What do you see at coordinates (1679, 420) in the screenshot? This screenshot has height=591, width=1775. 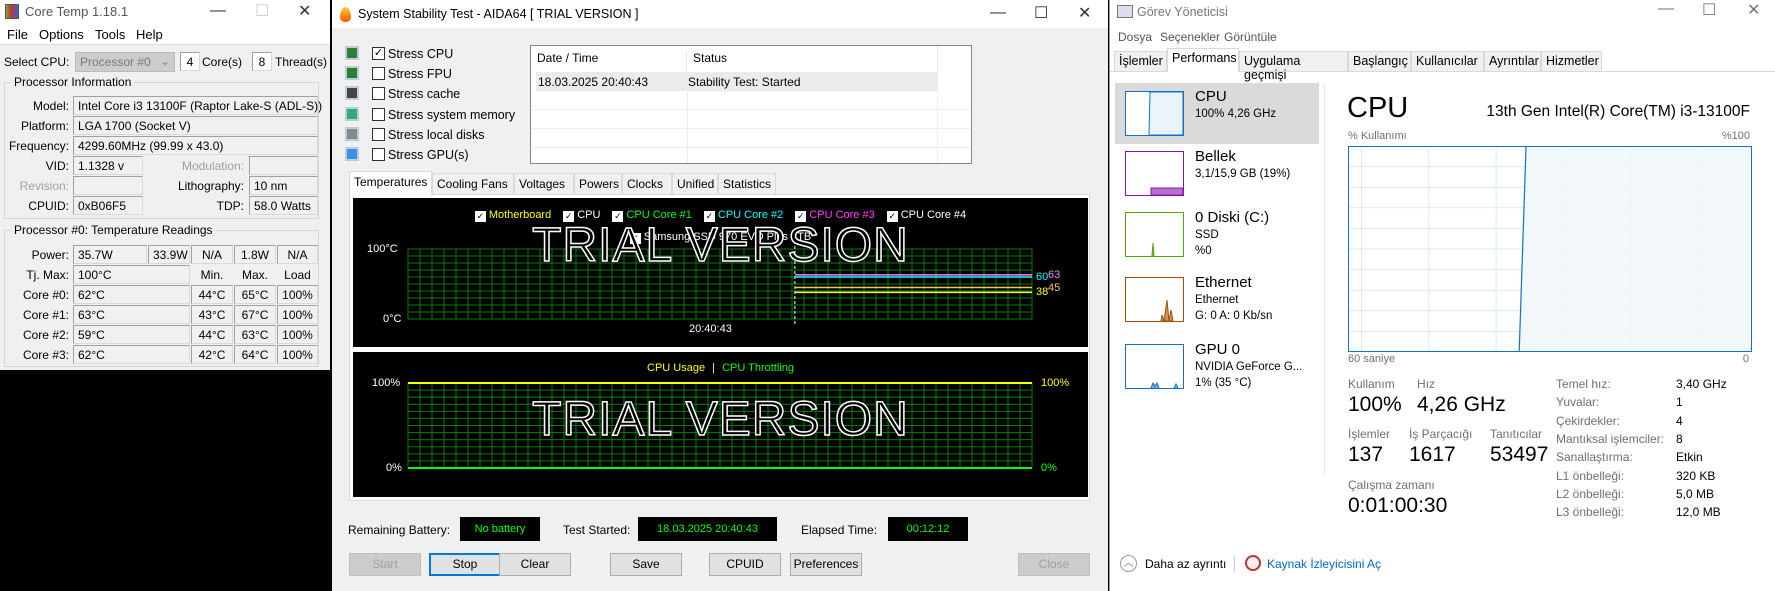 I see `spec-value: 4` at bounding box center [1679, 420].